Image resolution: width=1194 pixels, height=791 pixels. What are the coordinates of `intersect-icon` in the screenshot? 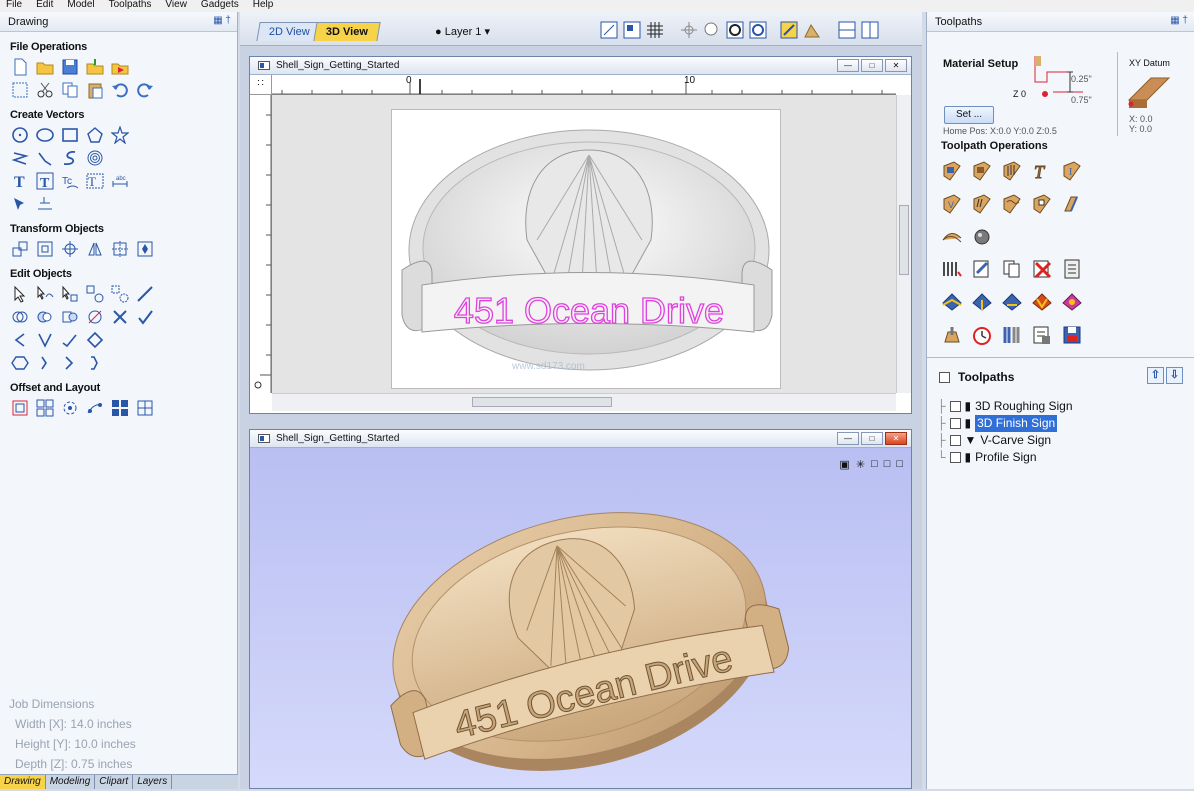 It's located at (70, 317).